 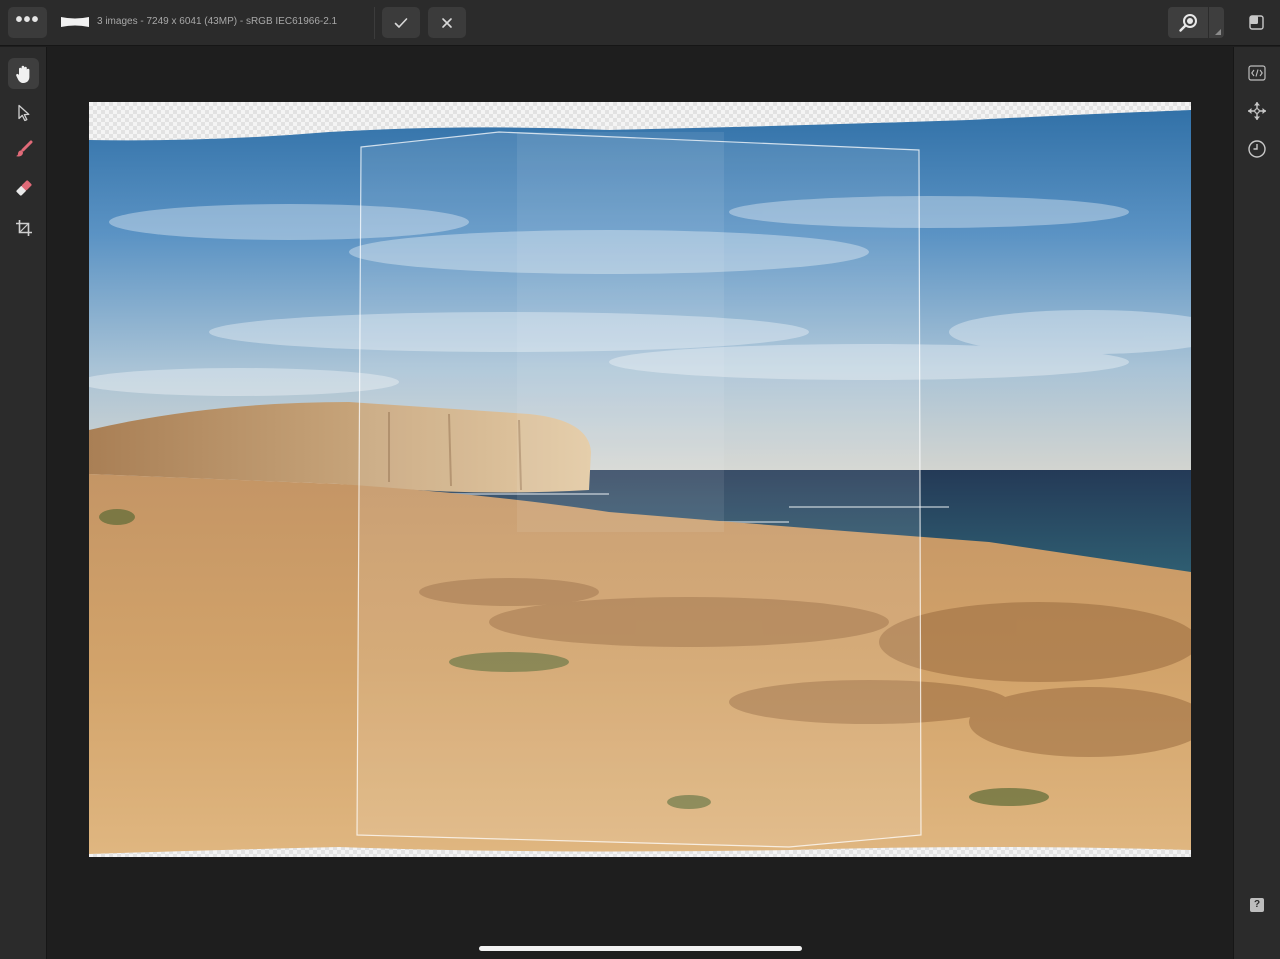 I want to click on move-arrows-icon, so click(x=1257, y=111).